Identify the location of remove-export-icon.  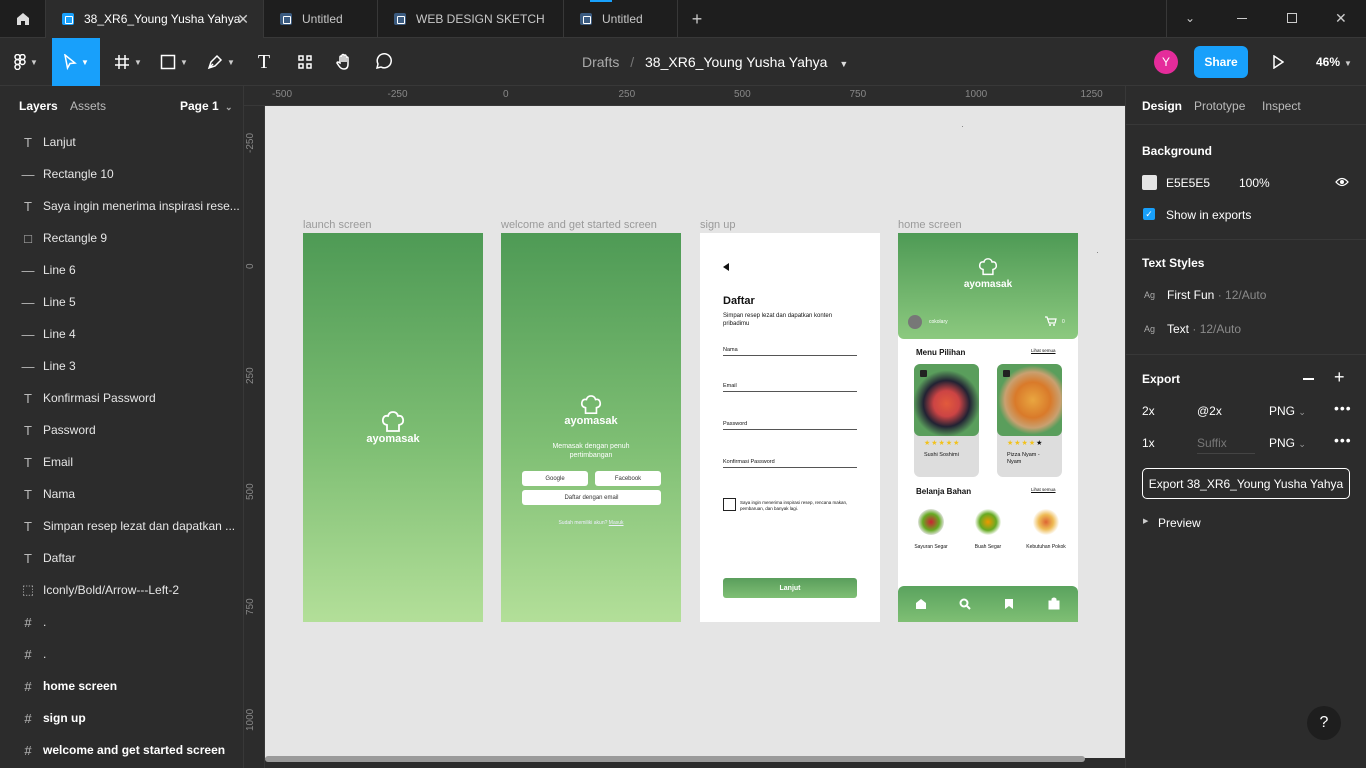
(1308, 379).